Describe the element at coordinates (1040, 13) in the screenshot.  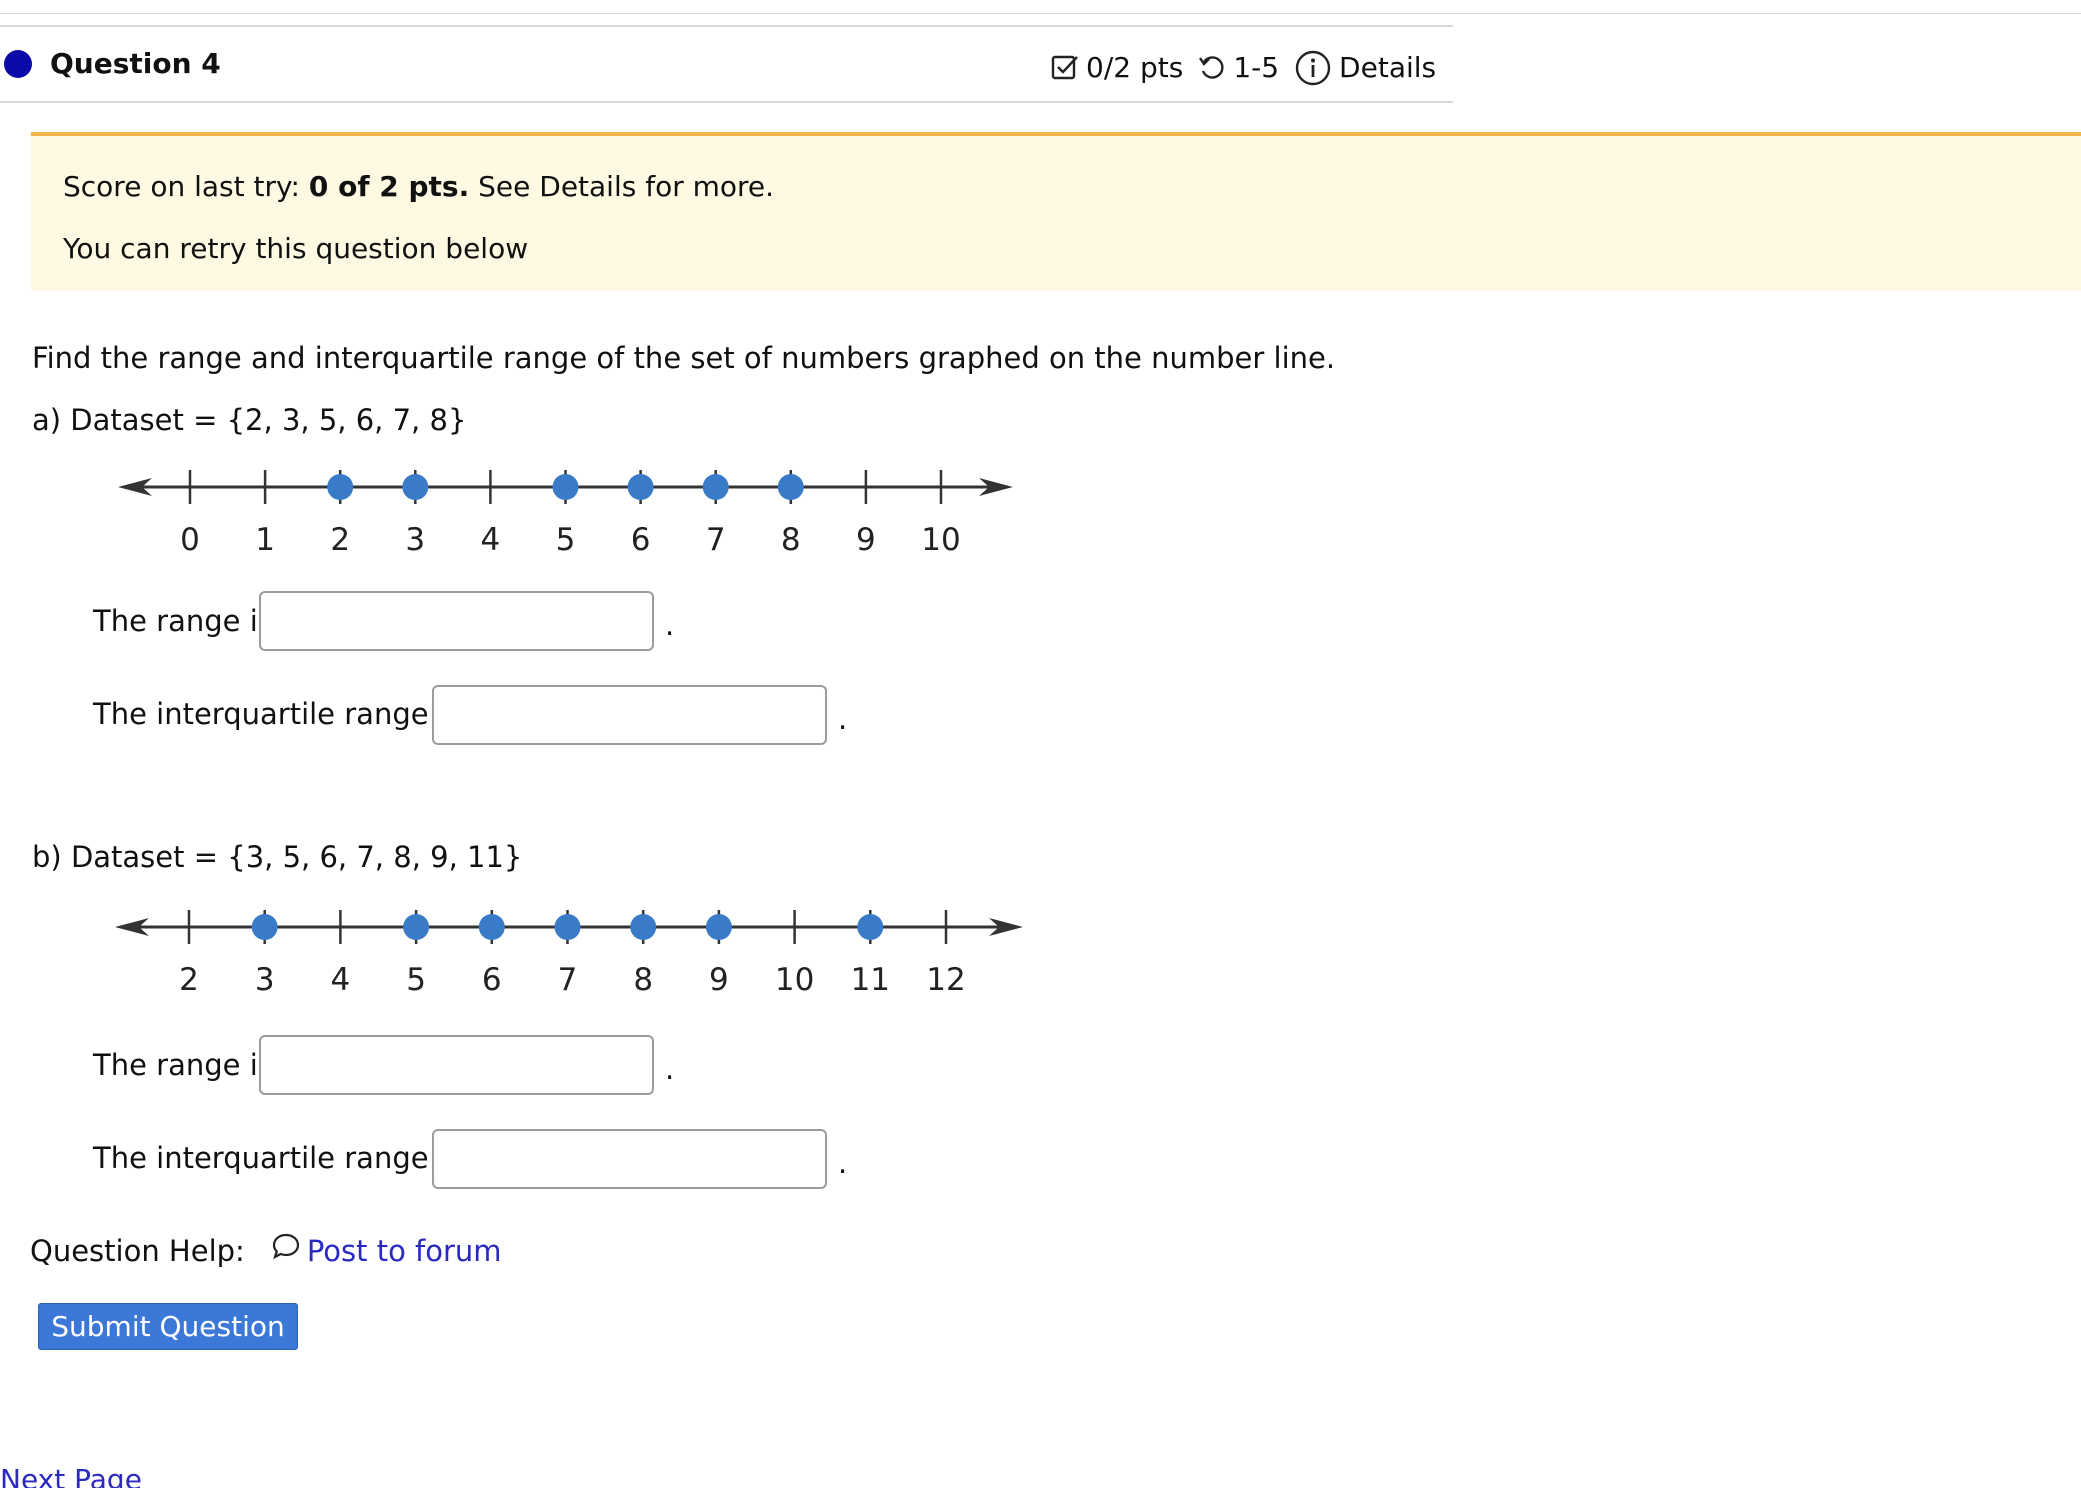
I see `top-rule` at that location.